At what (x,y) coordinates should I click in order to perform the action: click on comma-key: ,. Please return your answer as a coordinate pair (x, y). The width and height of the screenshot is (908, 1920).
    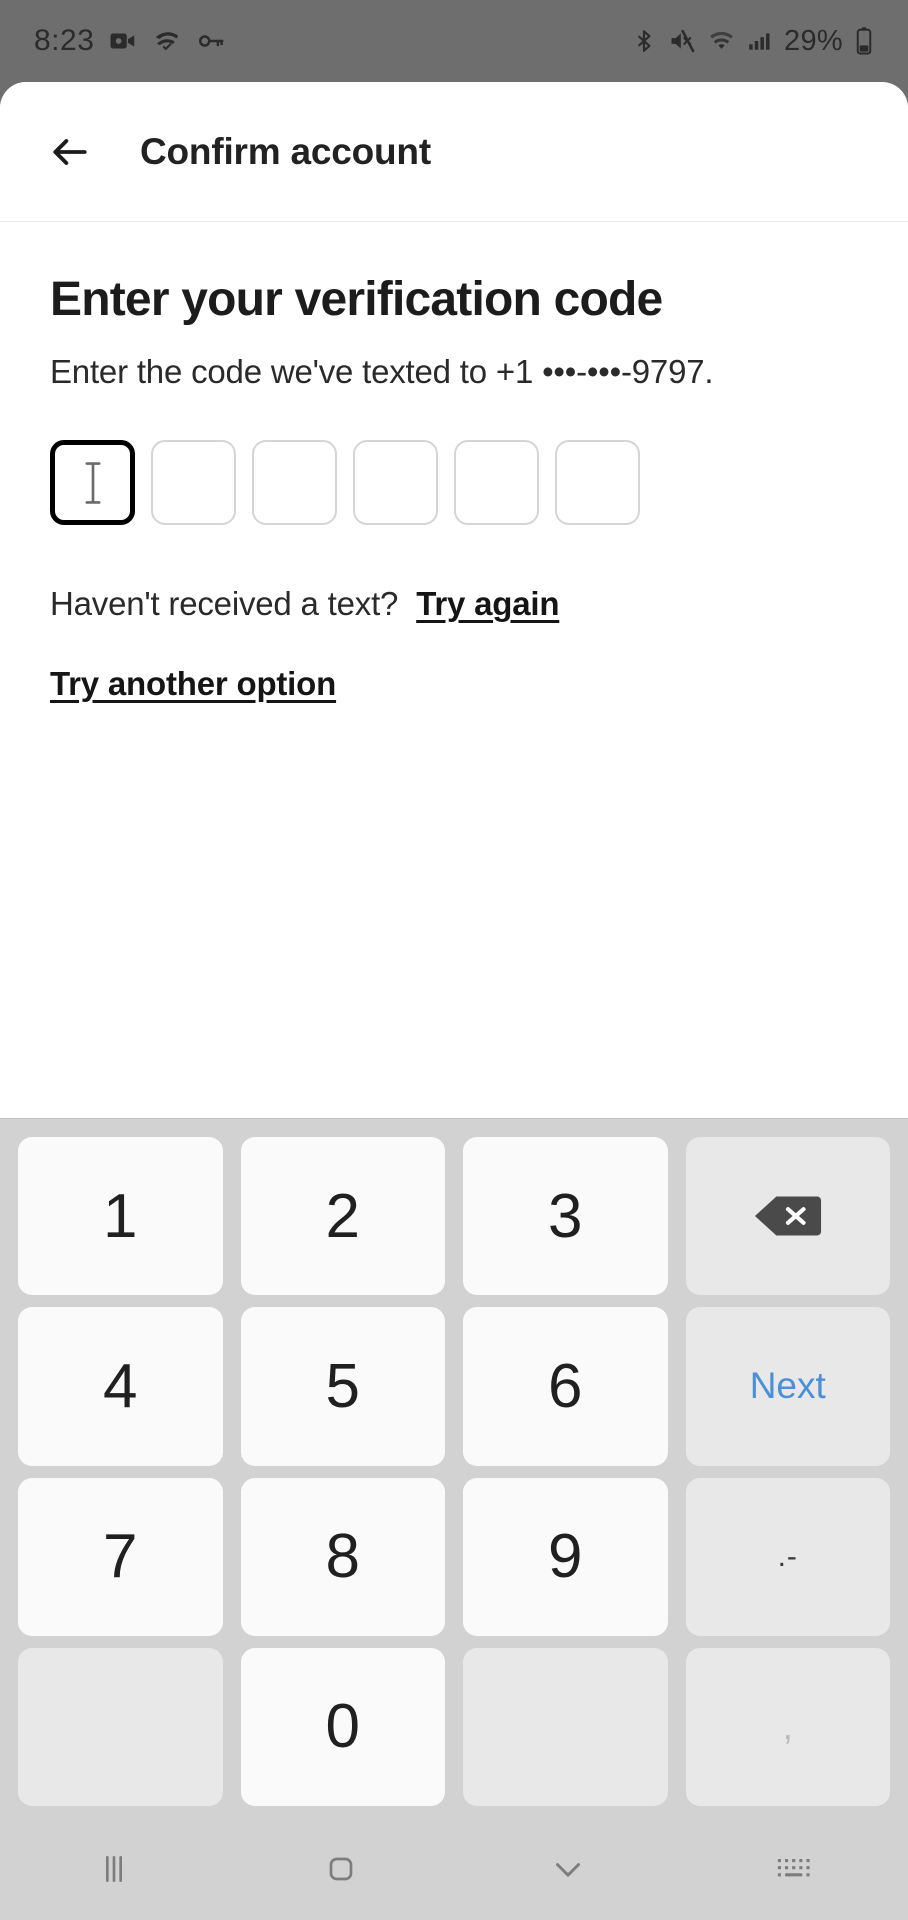
    Looking at the image, I should click on (787, 1726).